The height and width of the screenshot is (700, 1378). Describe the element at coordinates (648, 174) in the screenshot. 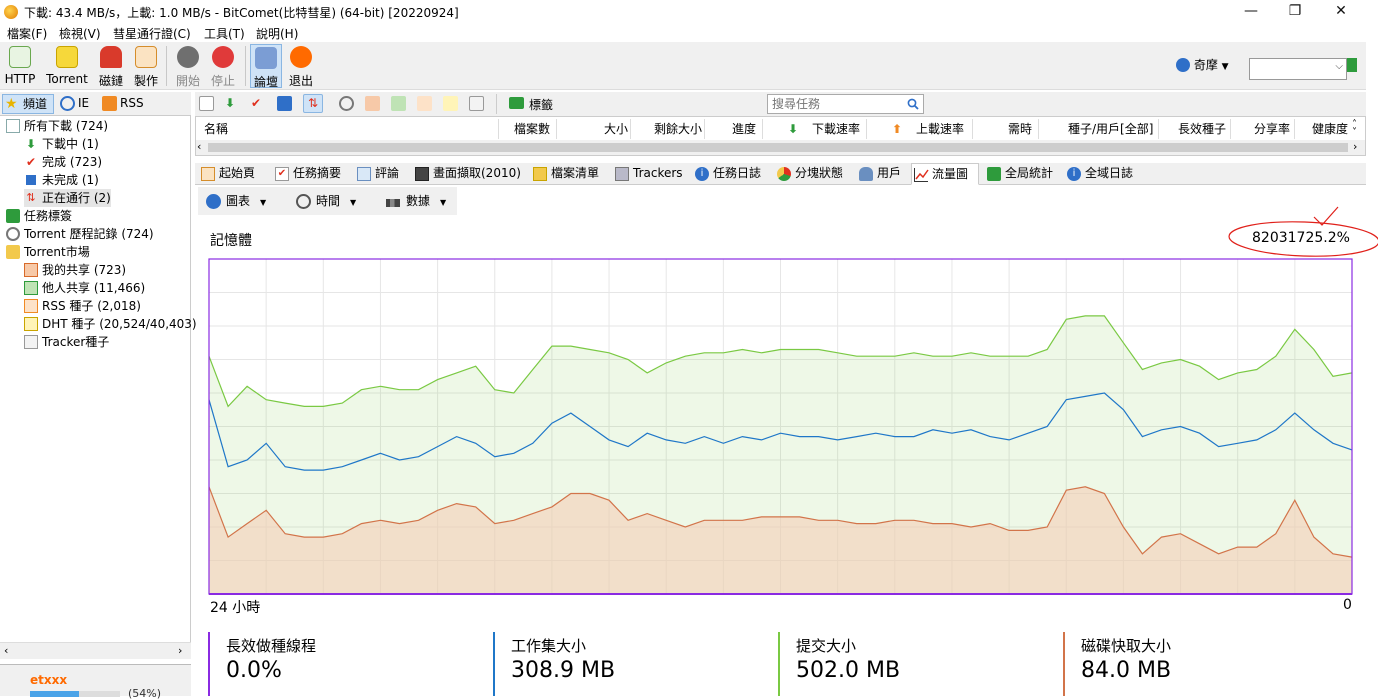

I see `tab-trackers: Trackers` at that location.